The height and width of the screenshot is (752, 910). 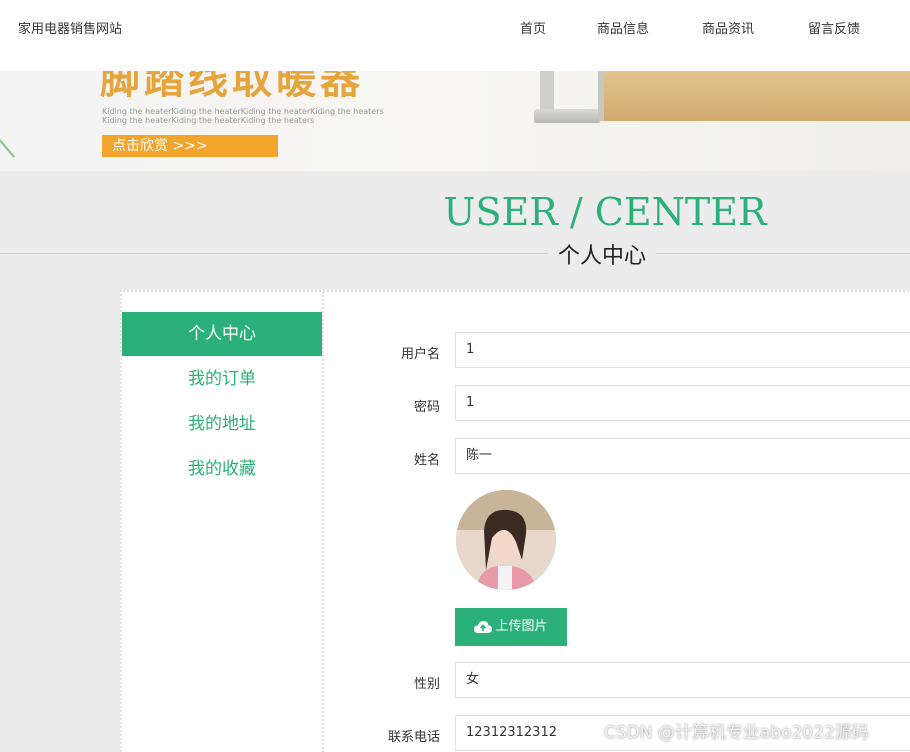 What do you see at coordinates (426, 460) in the screenshot?
I see `name-label: 姓名` at bounding box center [426, 460].